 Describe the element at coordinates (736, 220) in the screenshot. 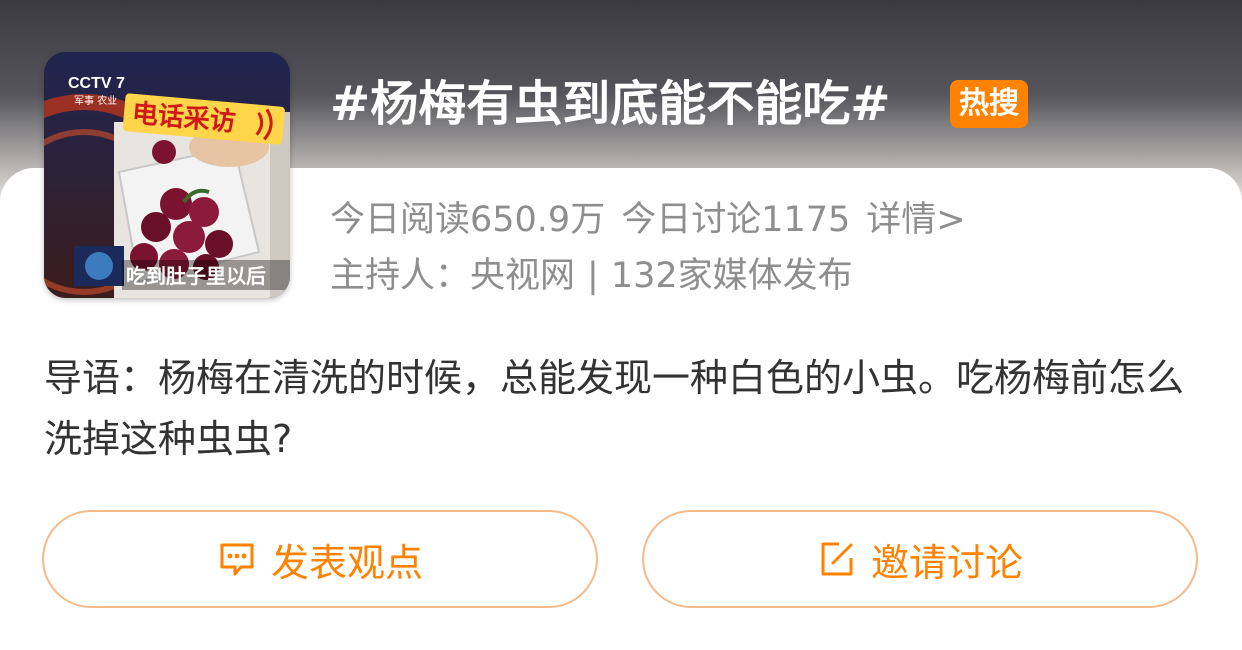

I see `discussions-today: 今日讨论1175` at that location.